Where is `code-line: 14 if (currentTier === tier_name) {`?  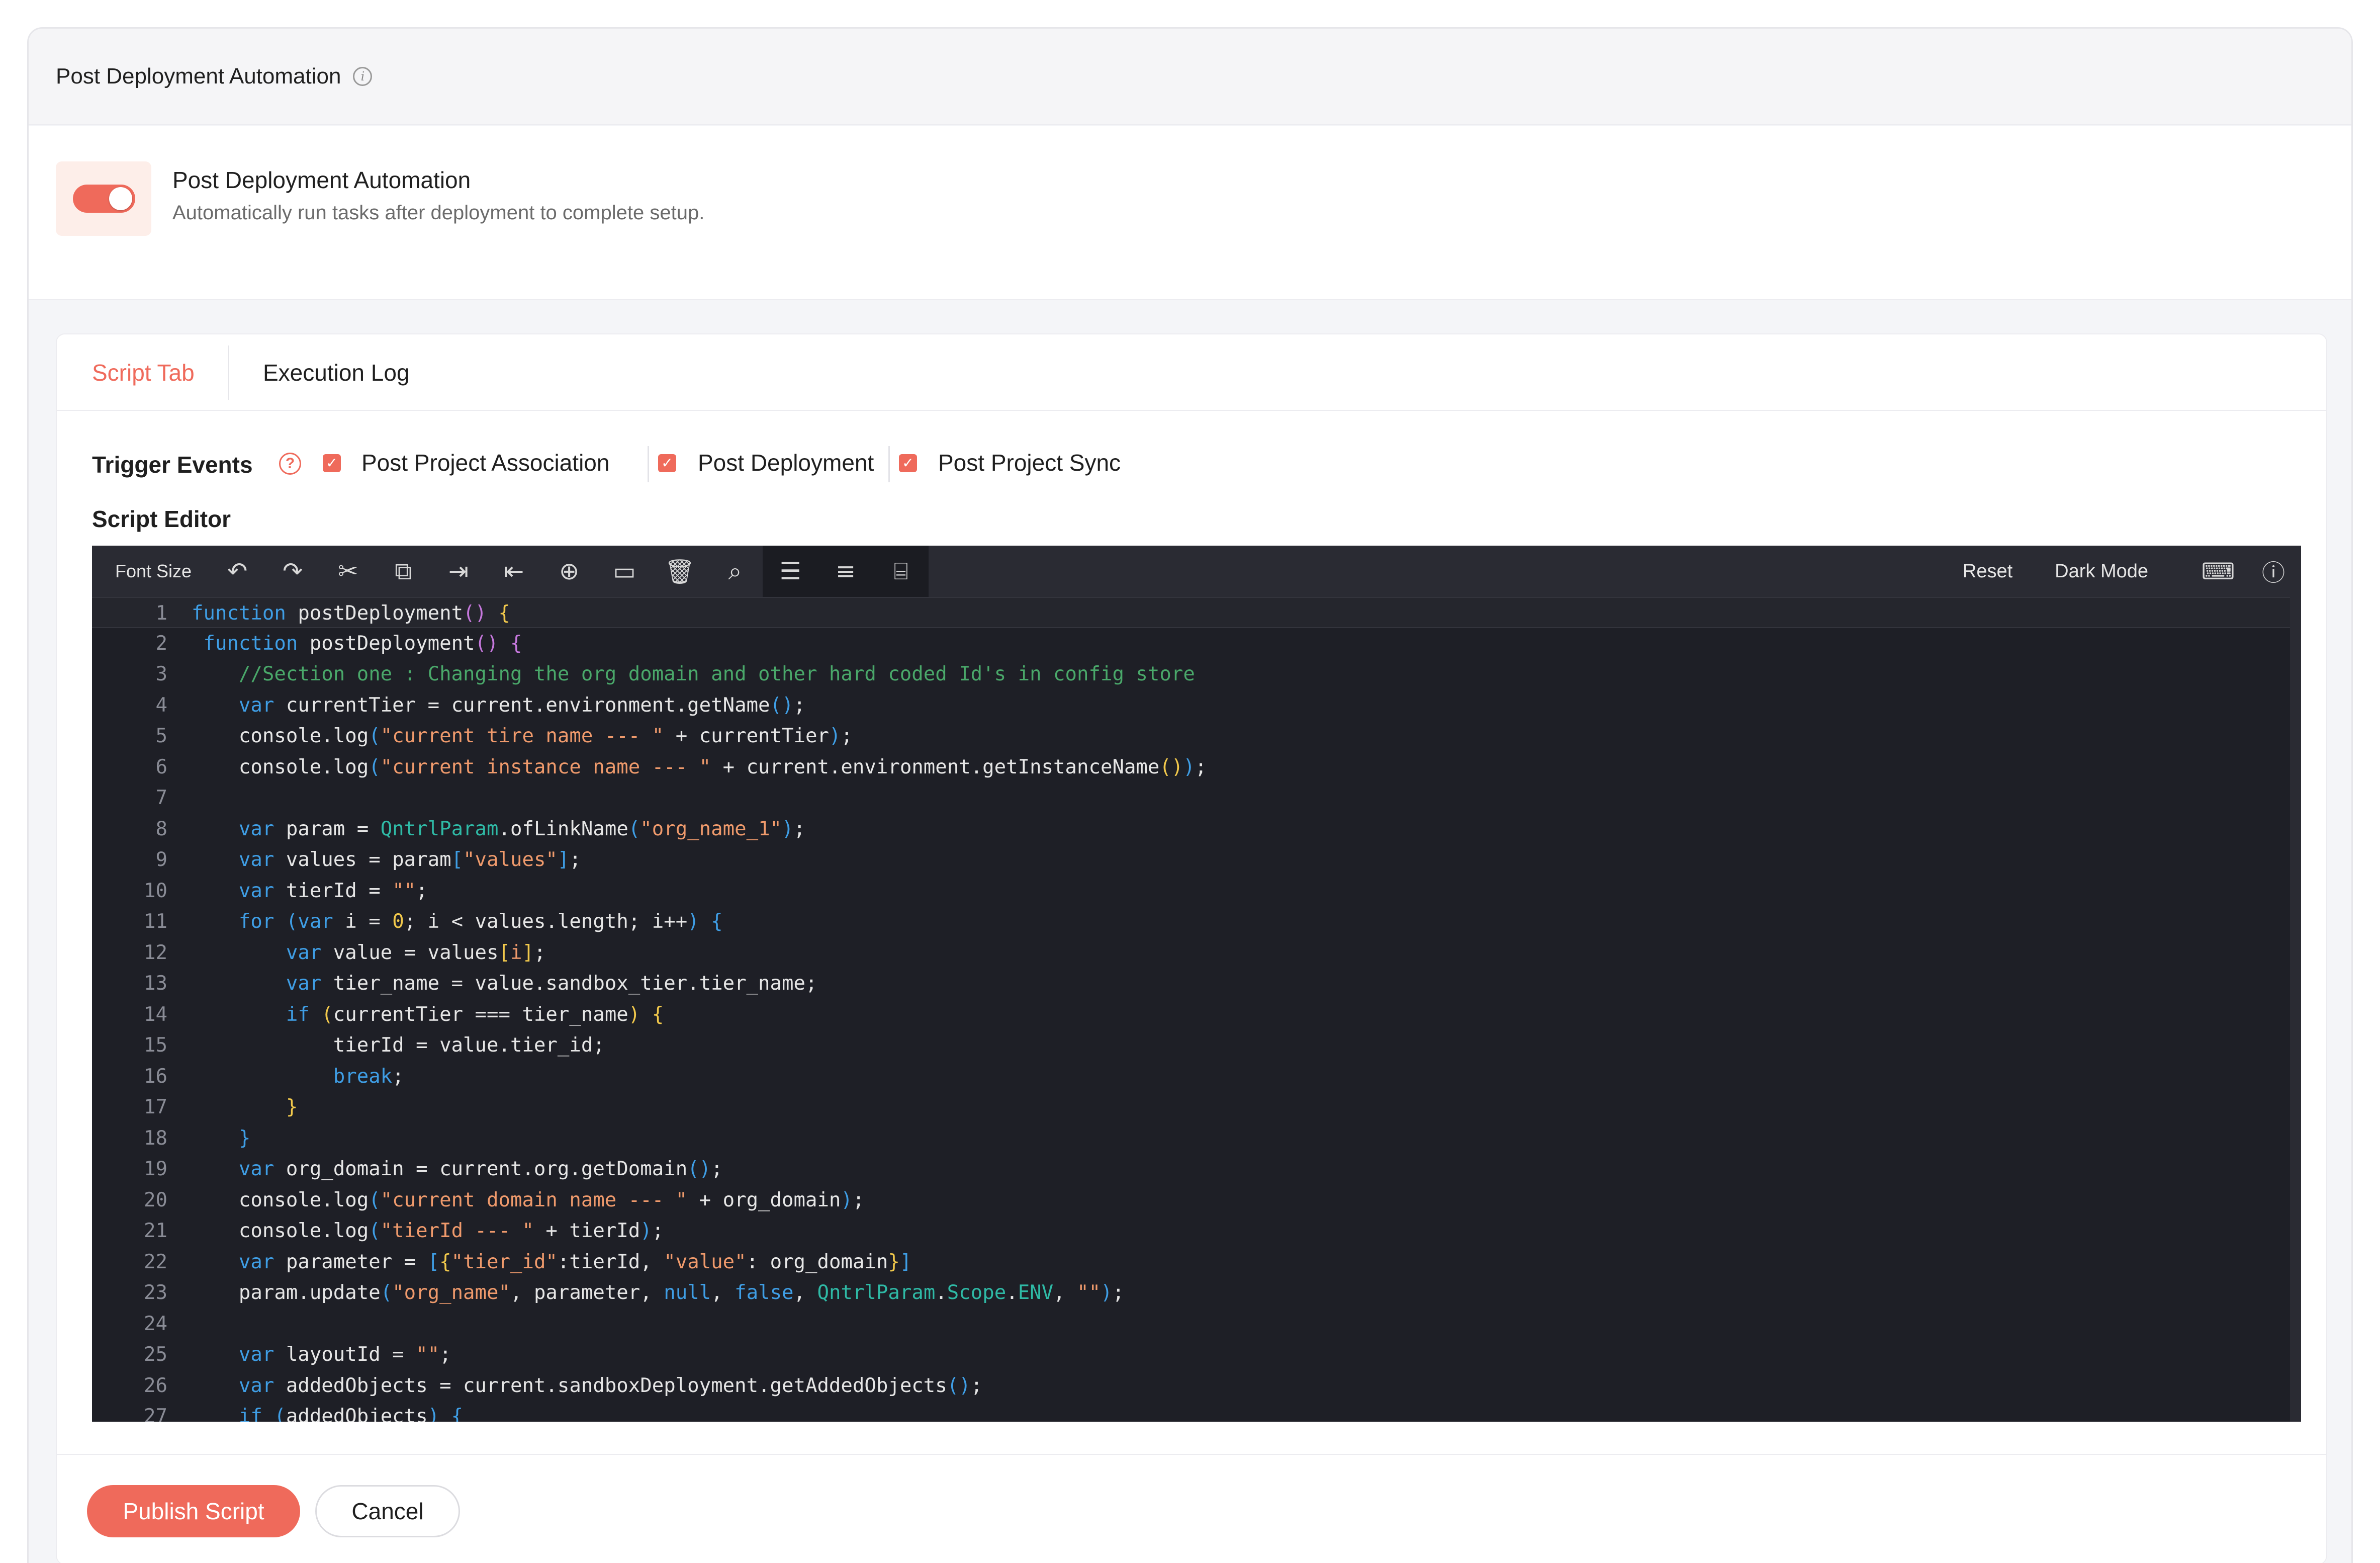
code-line: 14 if (currentTier === tier_name) { is located at coordinates (1196, 1015).